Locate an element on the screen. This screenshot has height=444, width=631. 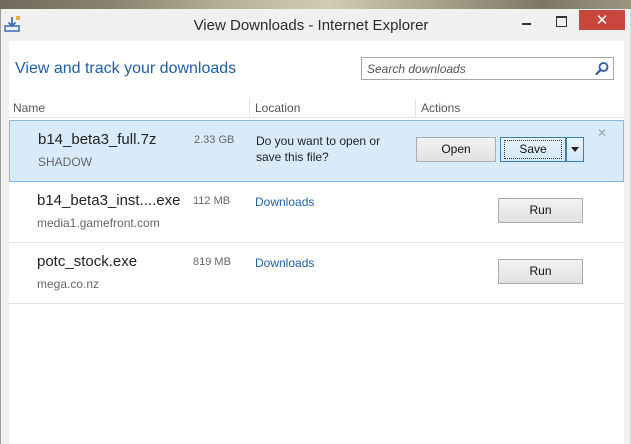
dismiss-icon: ✕ is located at coordinates (602, 133).